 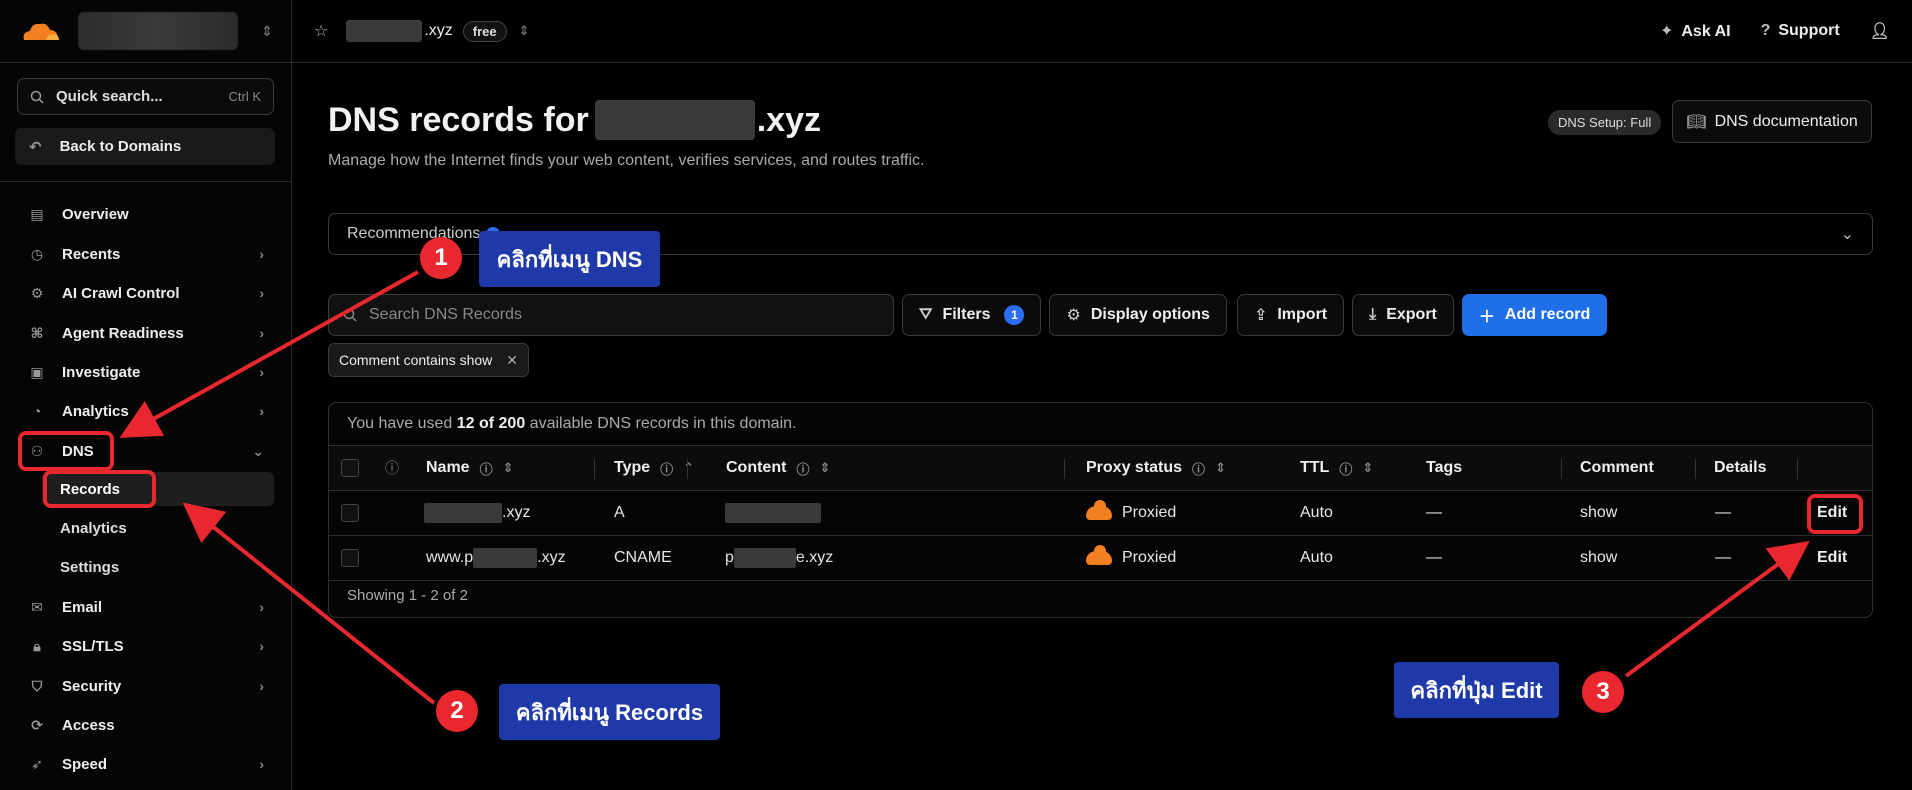 I want to click on cloudflare-logo-icon, so click(x=40, y=31).